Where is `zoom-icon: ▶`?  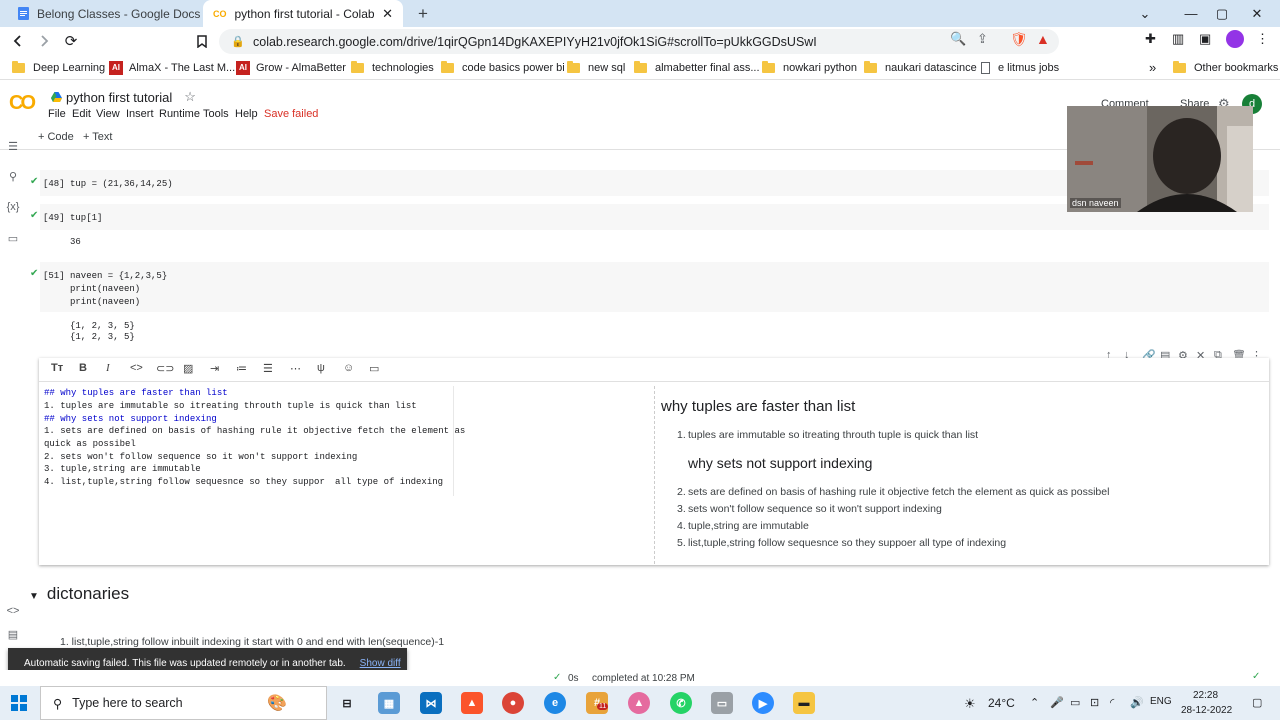 zoom-icon: ▶ is located at coordinates (763, 703).